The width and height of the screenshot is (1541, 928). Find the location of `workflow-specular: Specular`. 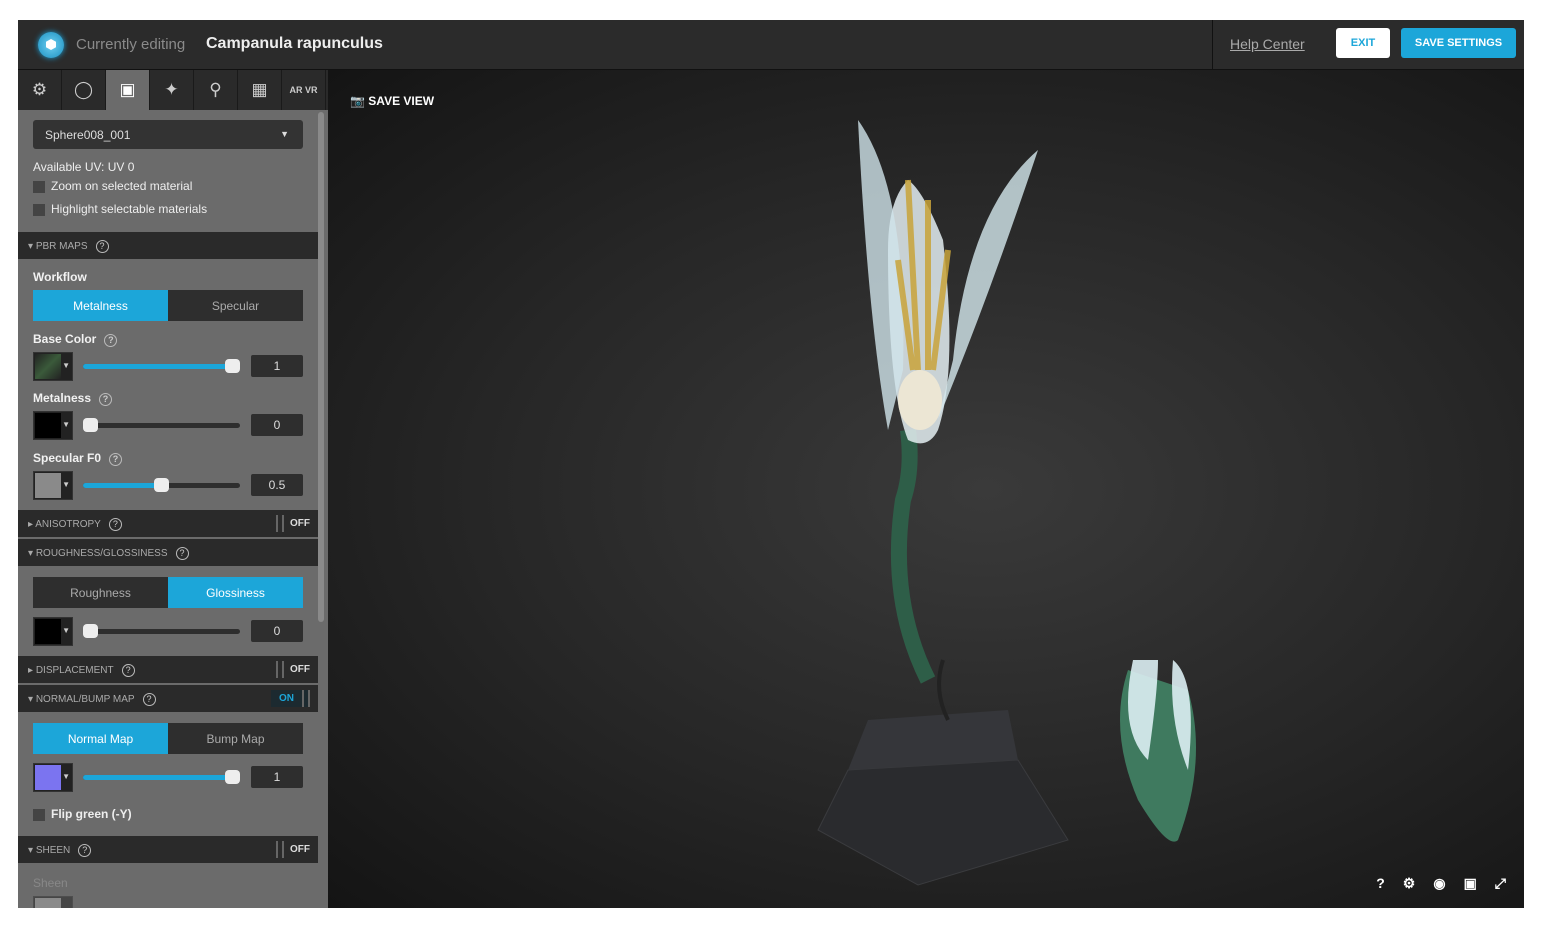

workflow-specular: Specular is located at coordinates (235, 305).